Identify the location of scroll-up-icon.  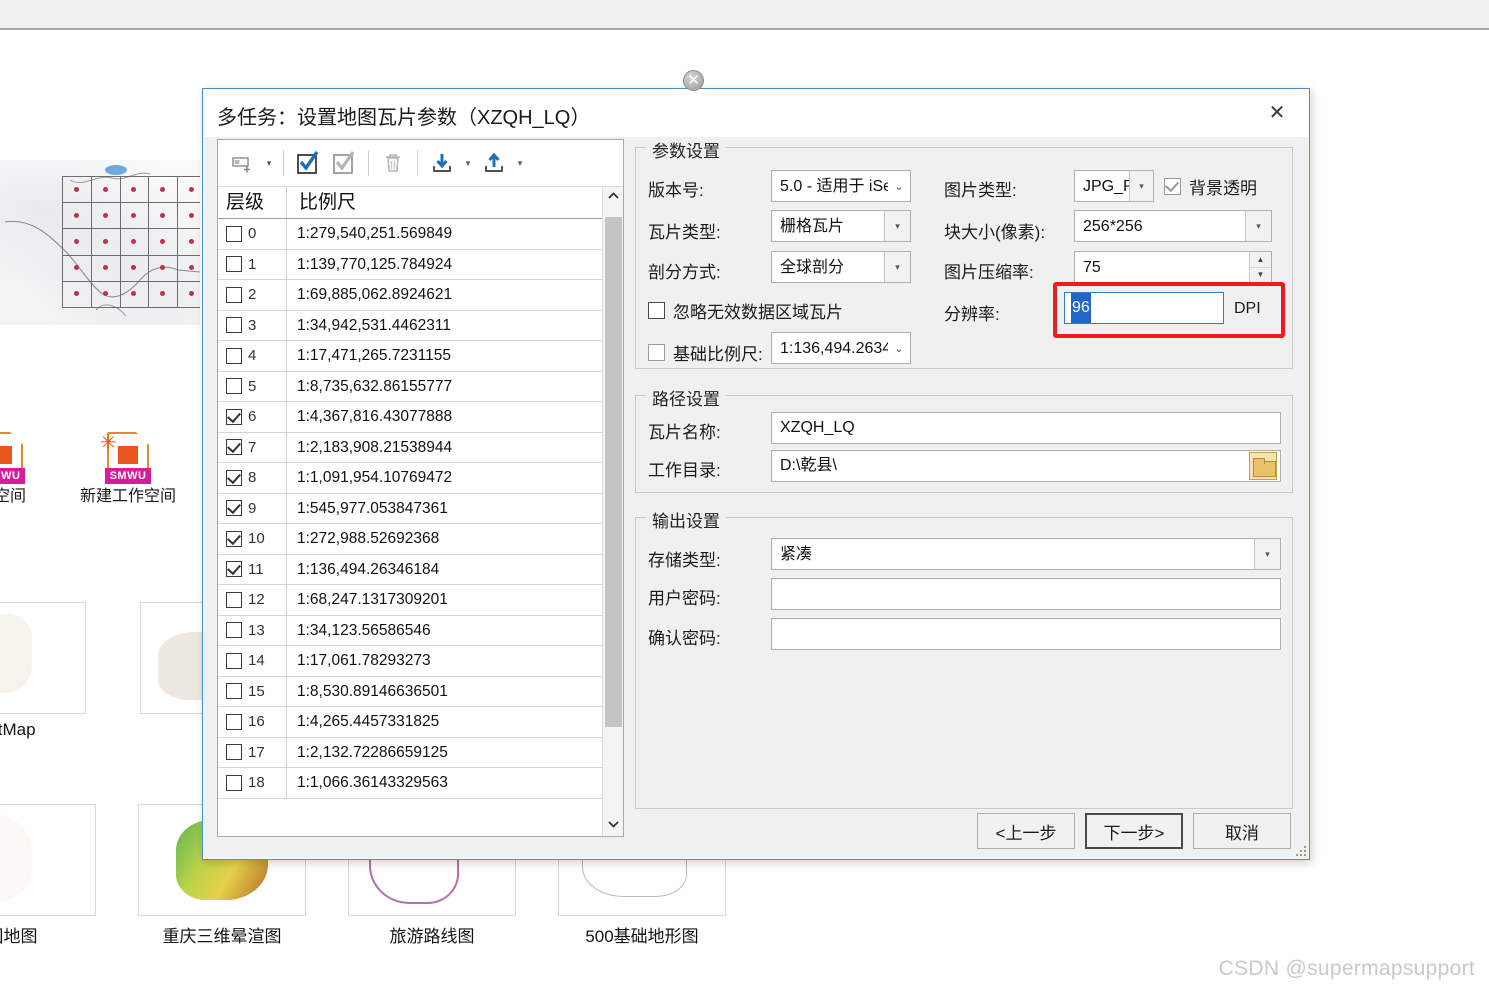
(613, 197).